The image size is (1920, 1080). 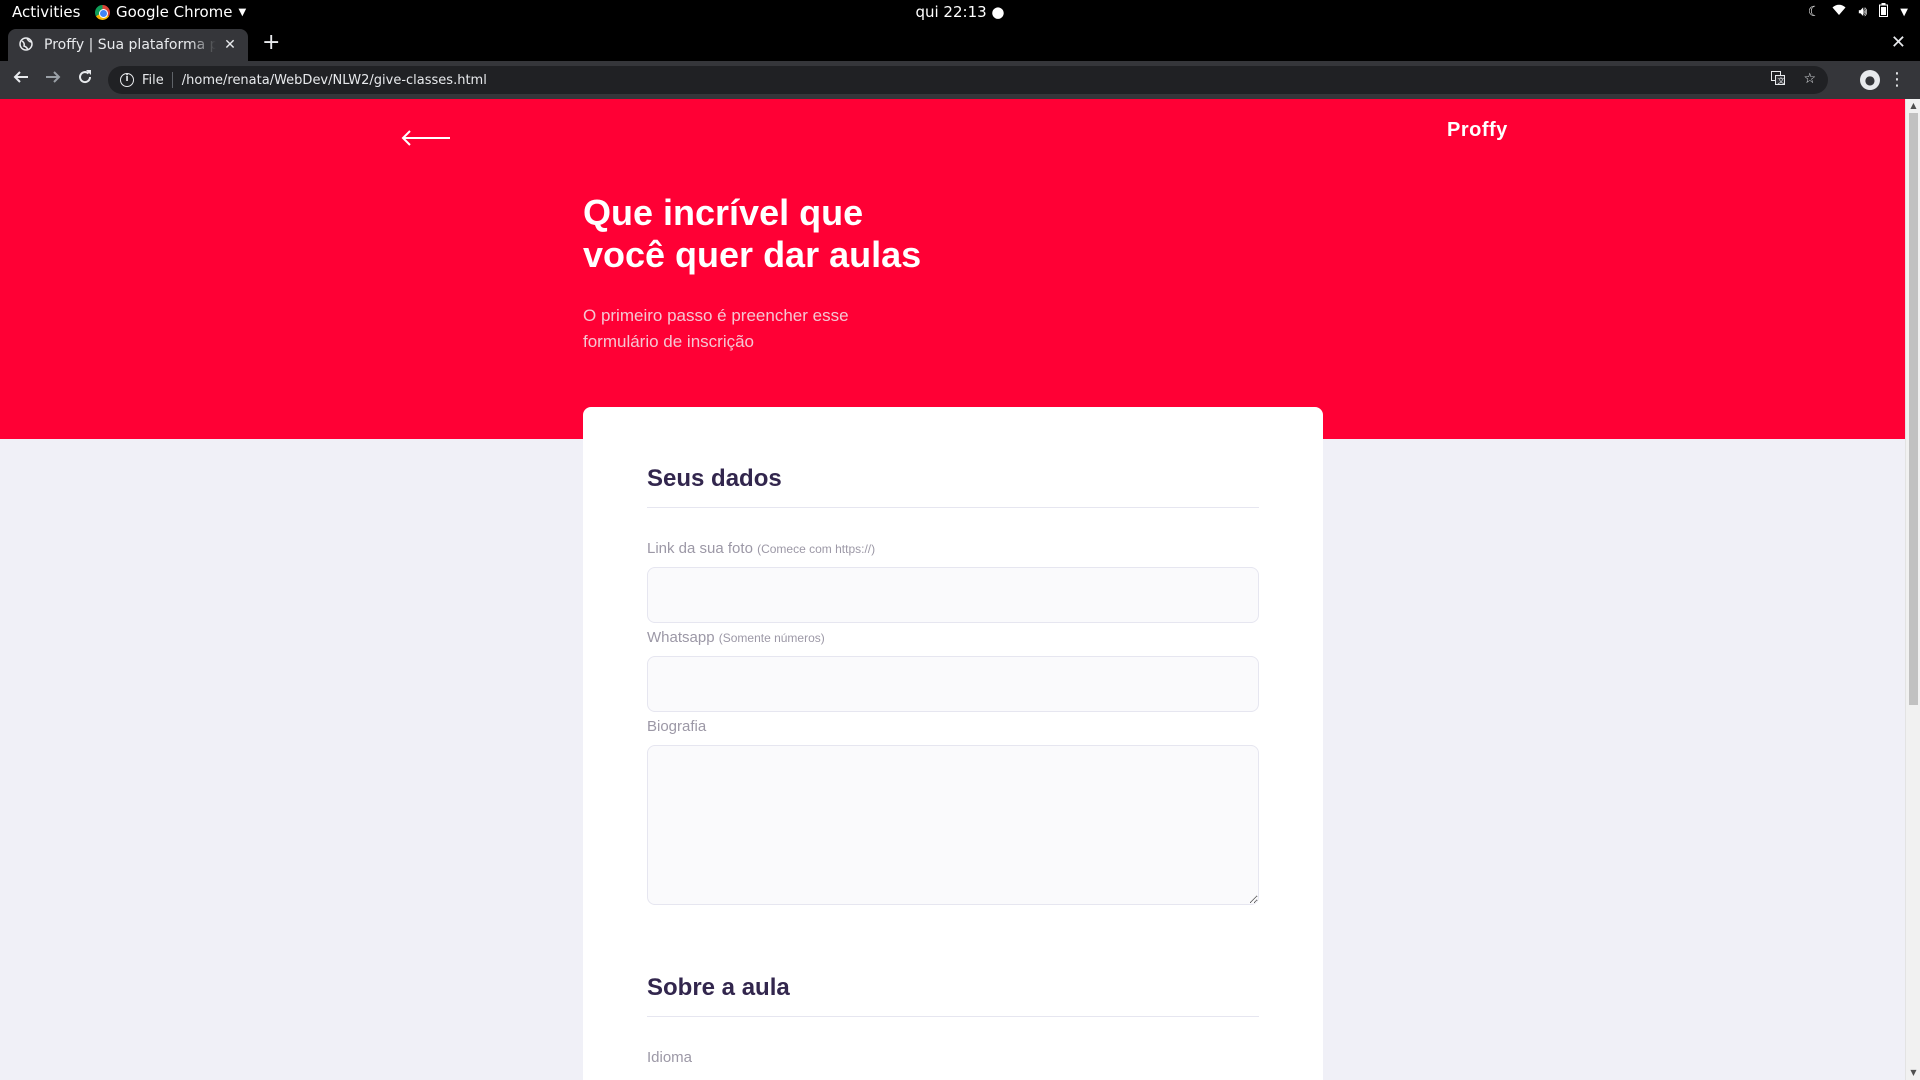 What do you see at coordinates (153, 80) in the screenshot?
I see `scheme-label: File` at bounding box center [153, 80].